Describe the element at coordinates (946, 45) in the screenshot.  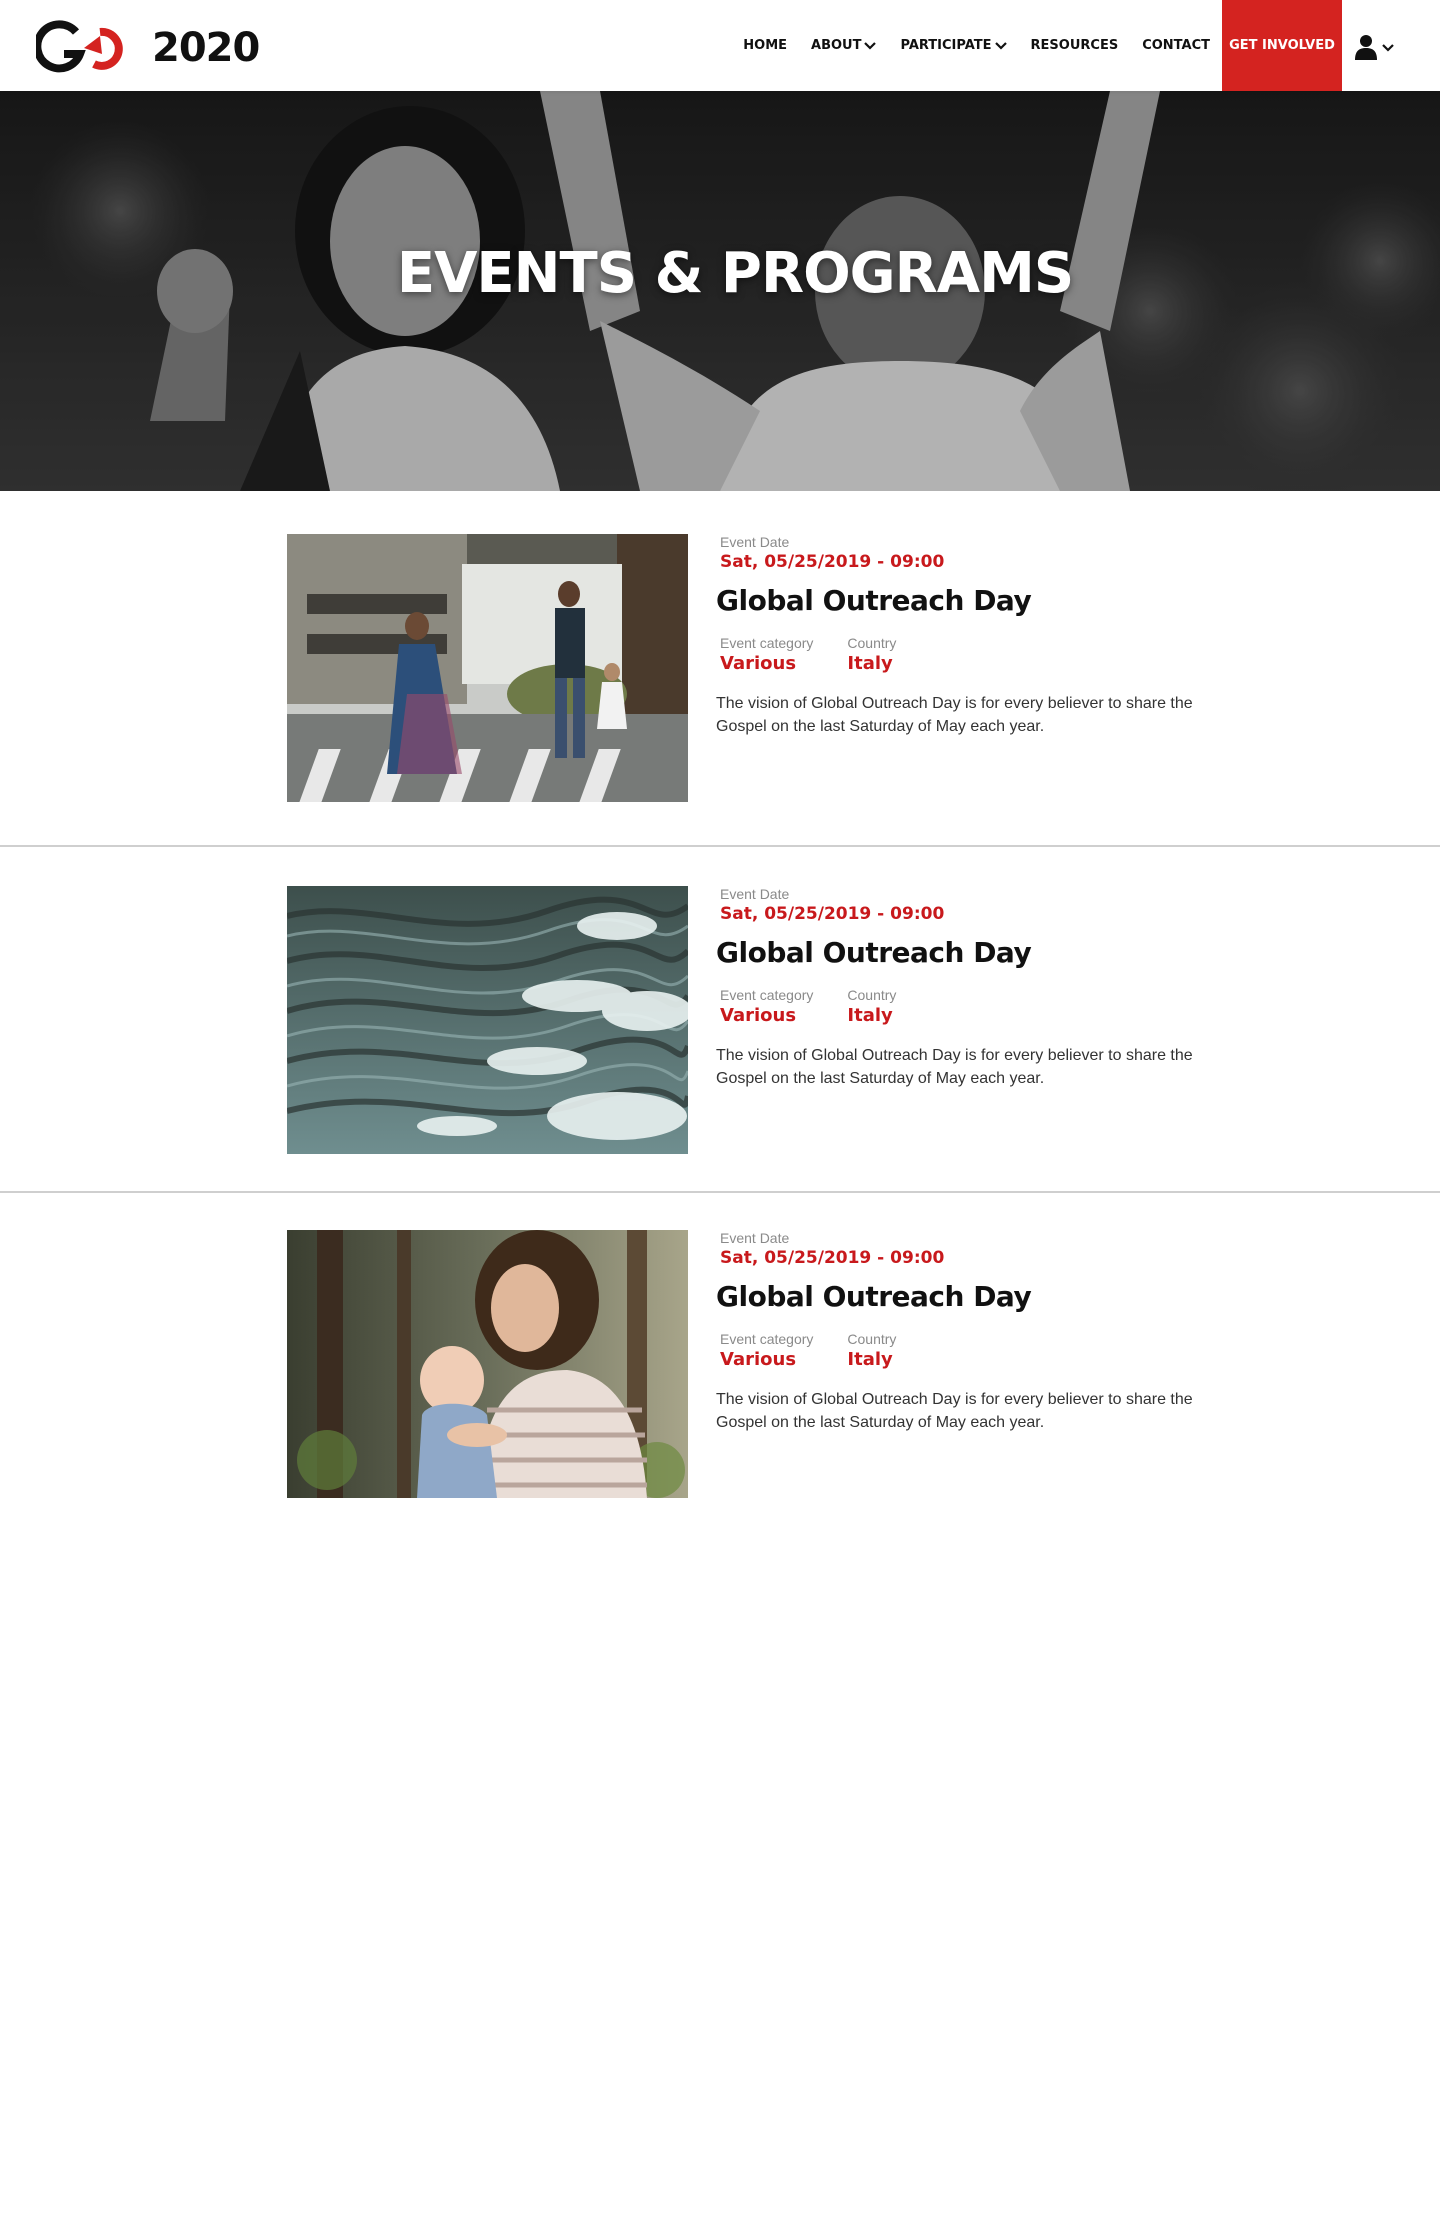
I see `nav-participate-label: PARTICIPATE` at that location.